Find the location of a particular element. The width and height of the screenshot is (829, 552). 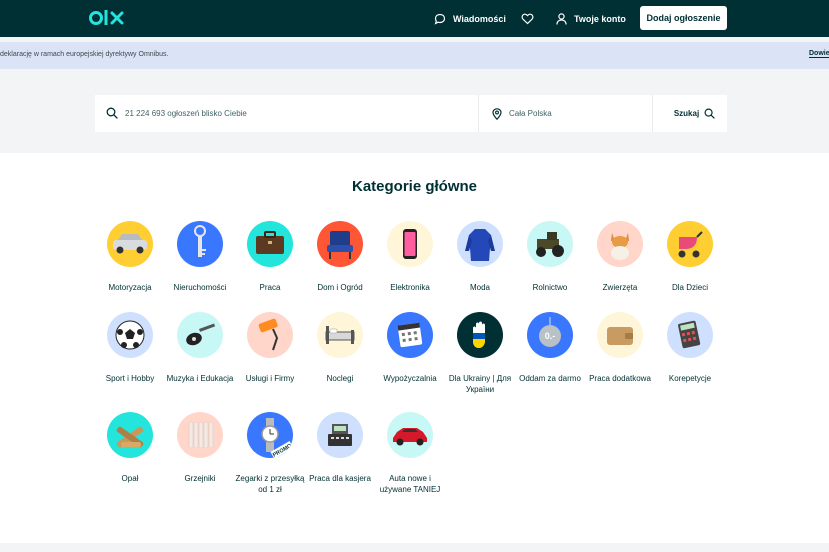

messages-link: Wiadomości is located at coordinates (470, 18).